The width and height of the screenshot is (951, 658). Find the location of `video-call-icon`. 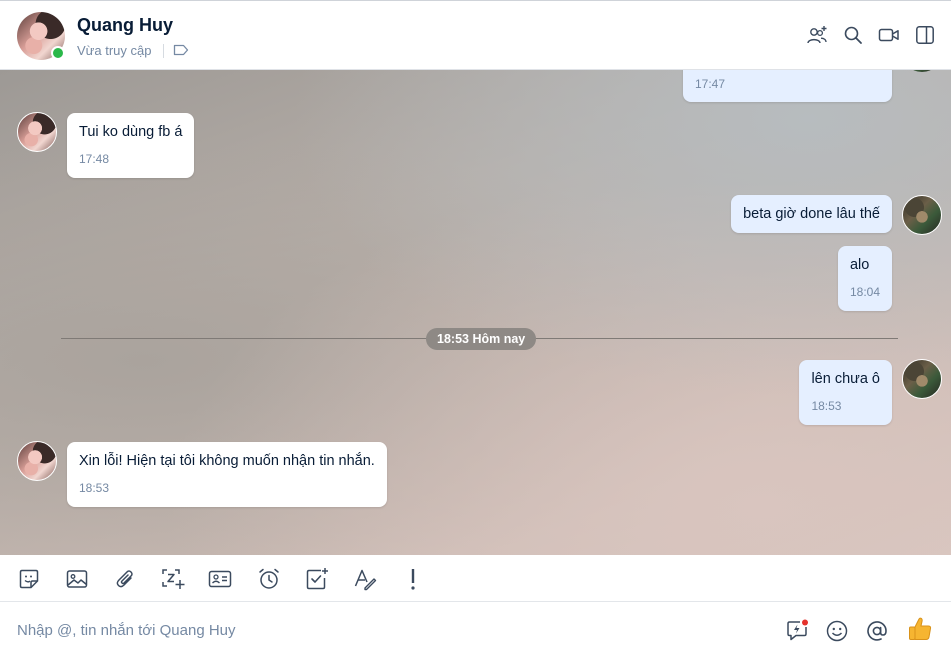

video-call-icon is located at coordinates (889, 35).